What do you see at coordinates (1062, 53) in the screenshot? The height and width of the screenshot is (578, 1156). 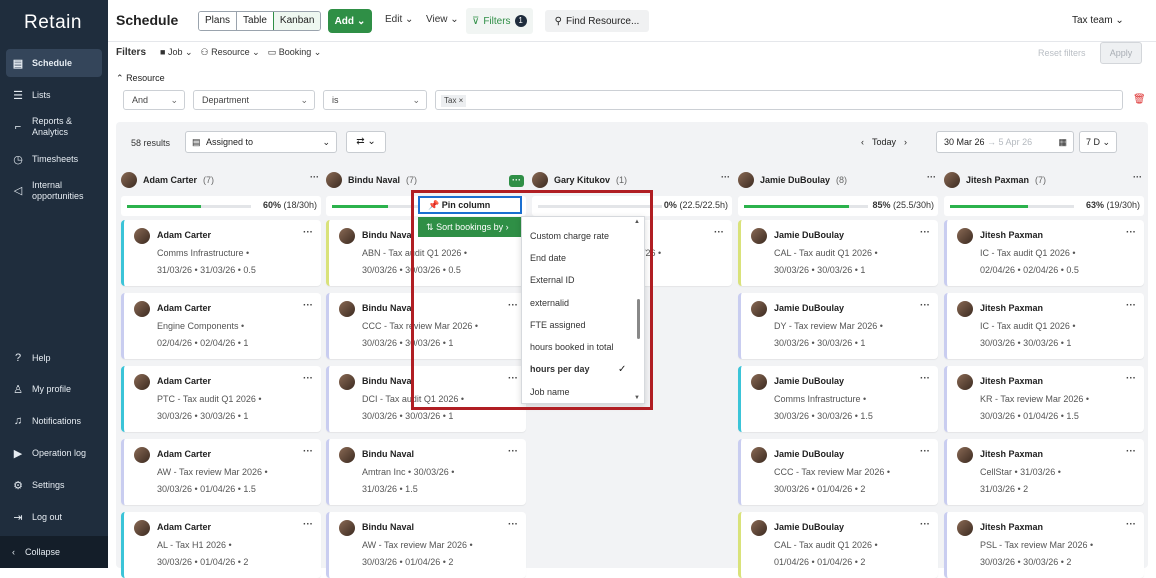 I see `reset-filters-button: Reset filters` at bounding box center [1062, 53].